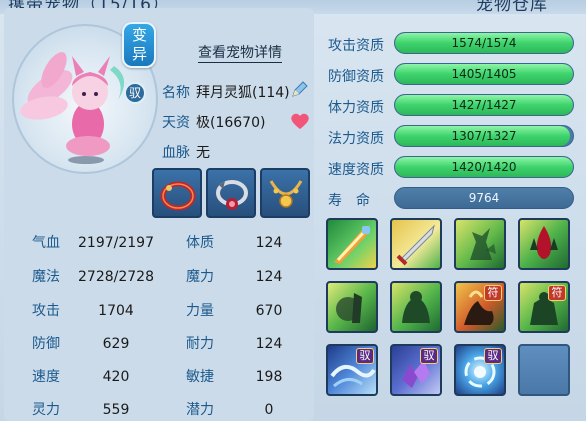  What do you see at coordinates (200, 410) in the screenshot?
I see `stat-label: 潜力` at bounding box center [200, 410].